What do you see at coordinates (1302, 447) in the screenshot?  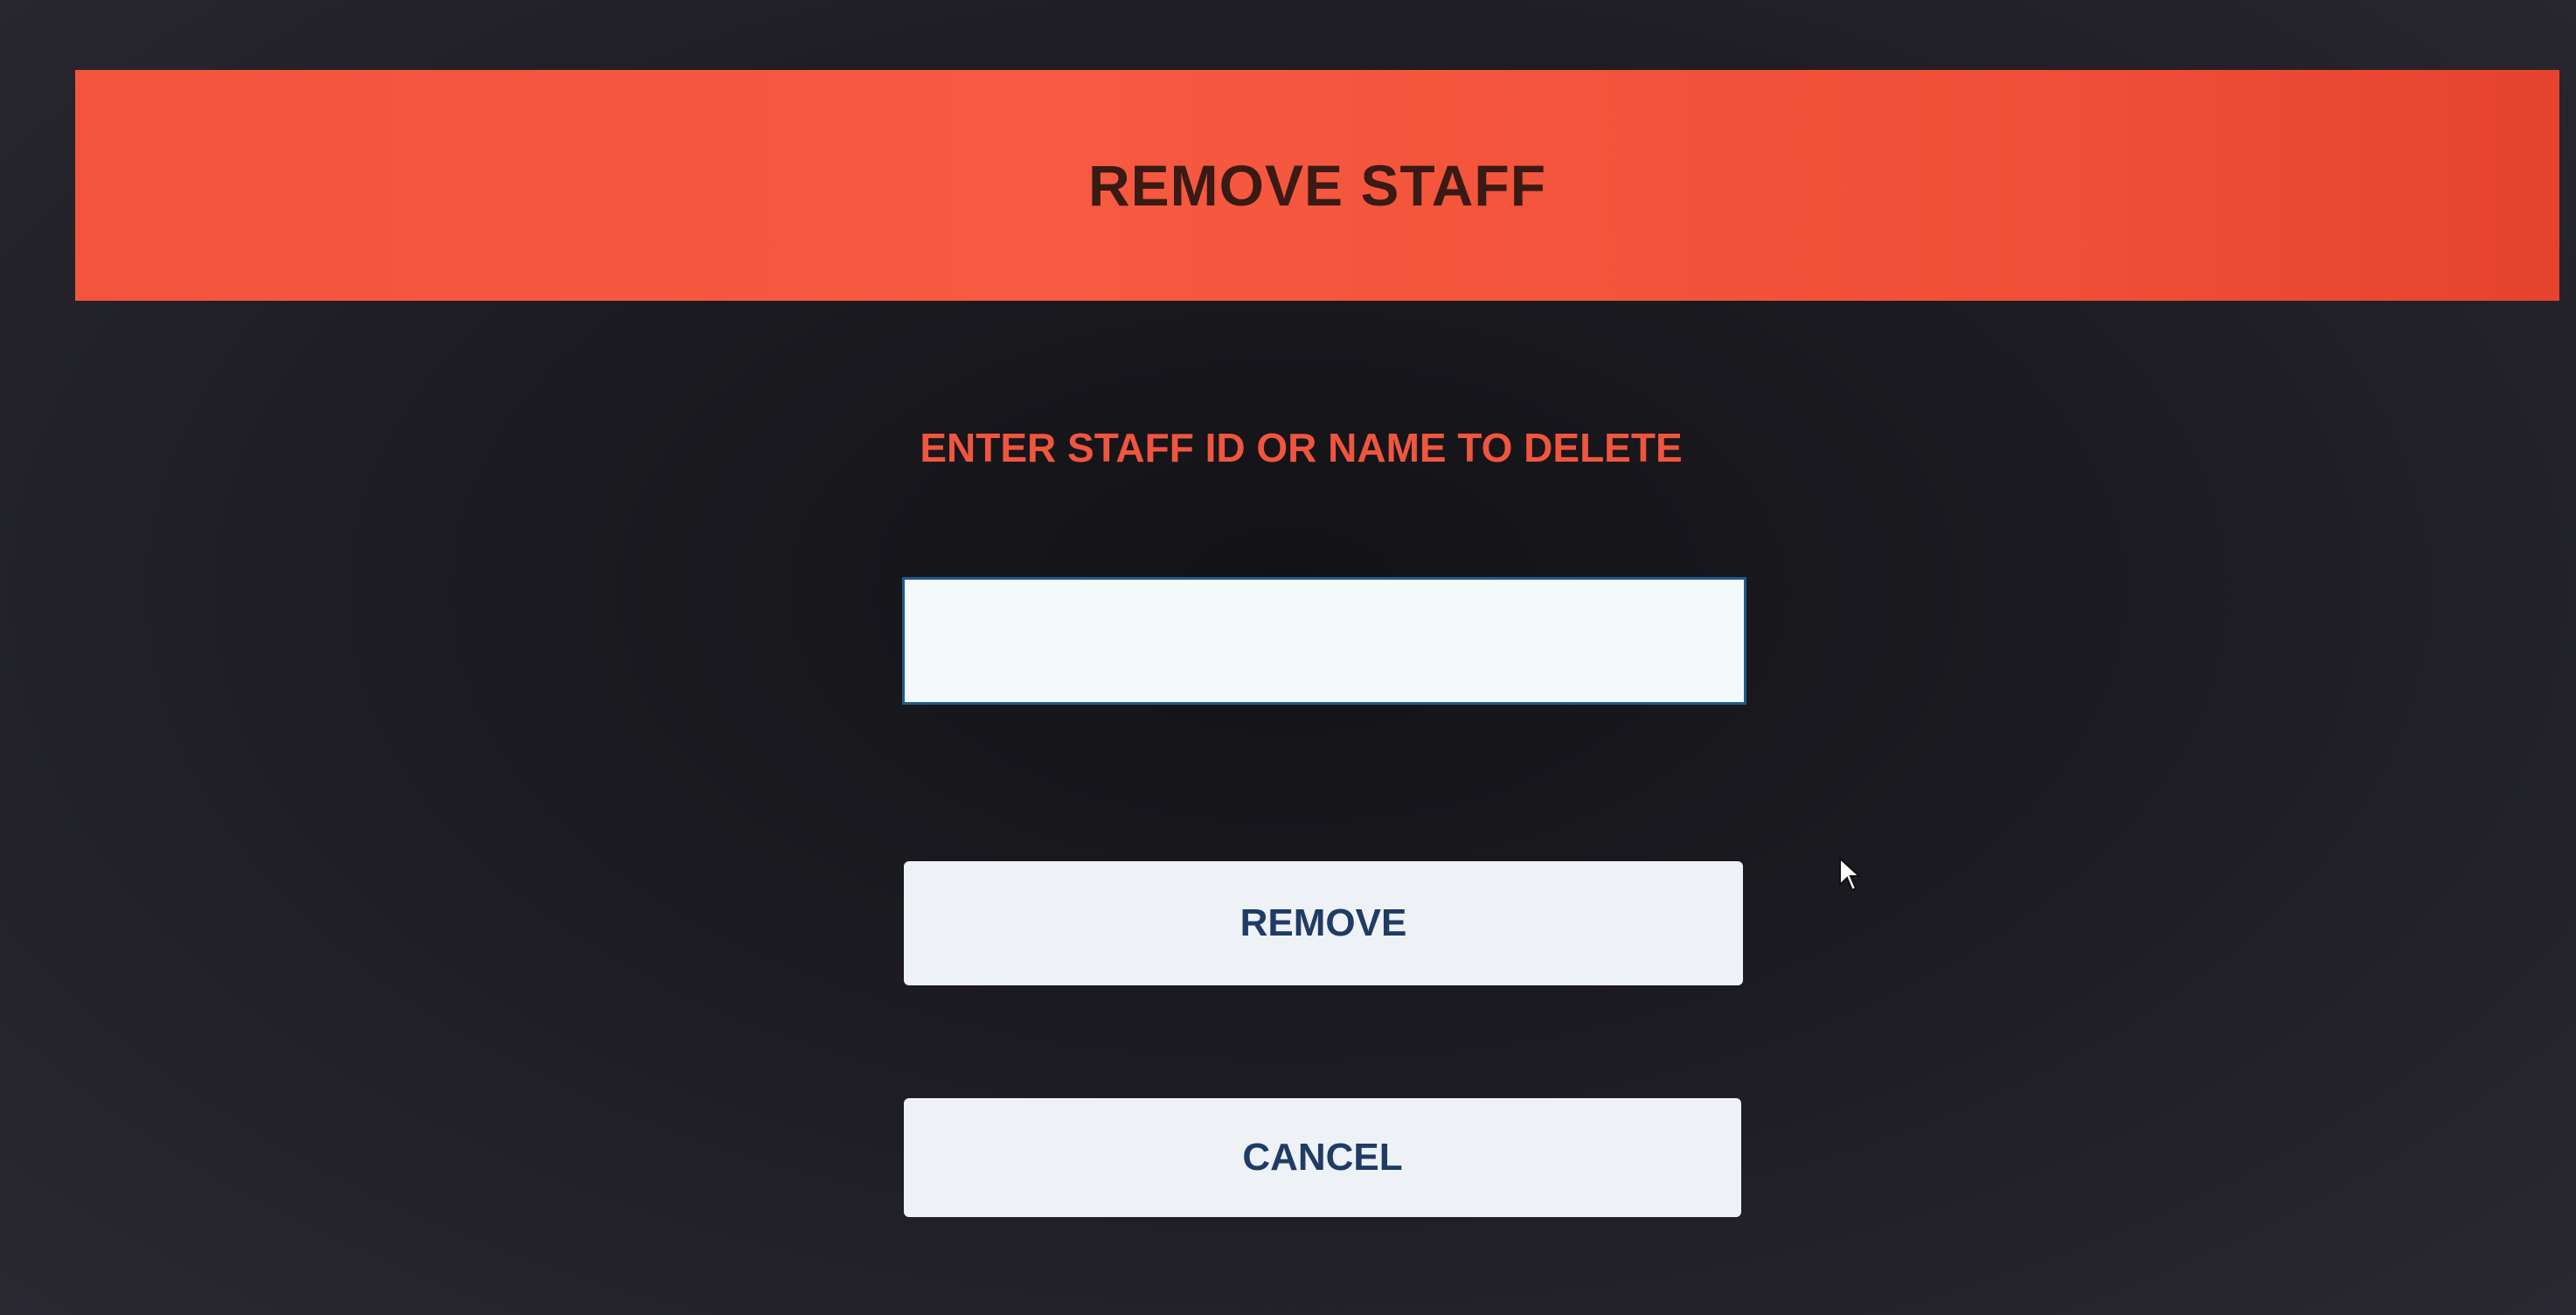 I see `input-prompt-text: ENTER STAFF ID OR NAME TO DELETE` at bounding box center [1302, 447].